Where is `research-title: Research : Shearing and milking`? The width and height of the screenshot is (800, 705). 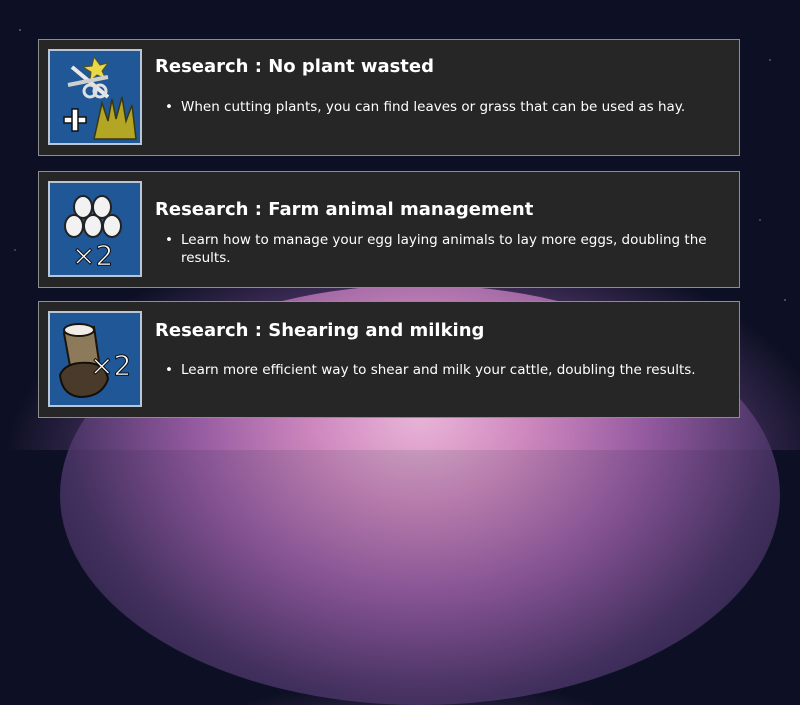
research-title: Research : Shearing and milking is located at coordinates (320, 330).